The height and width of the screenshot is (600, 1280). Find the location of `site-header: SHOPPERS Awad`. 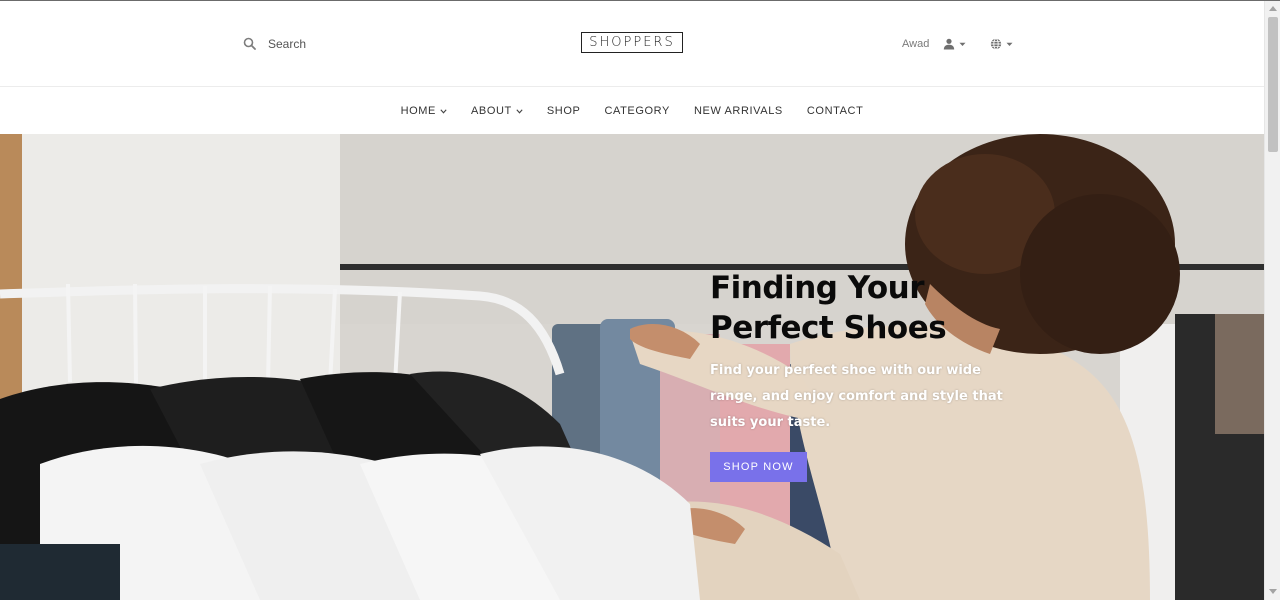

site-header: SHOPPERS Awad is located at coordinates (632, 44).